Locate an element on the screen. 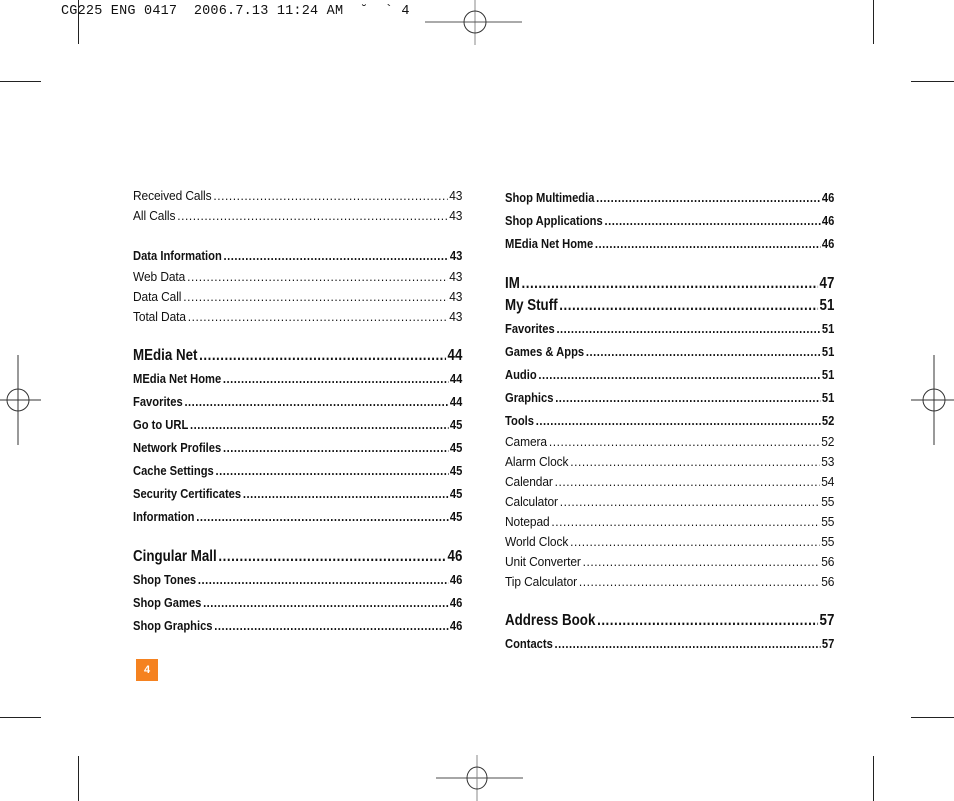 The image size is (954, 801). toc-entry: Graphics 51 is located at coordinates (669, 397).